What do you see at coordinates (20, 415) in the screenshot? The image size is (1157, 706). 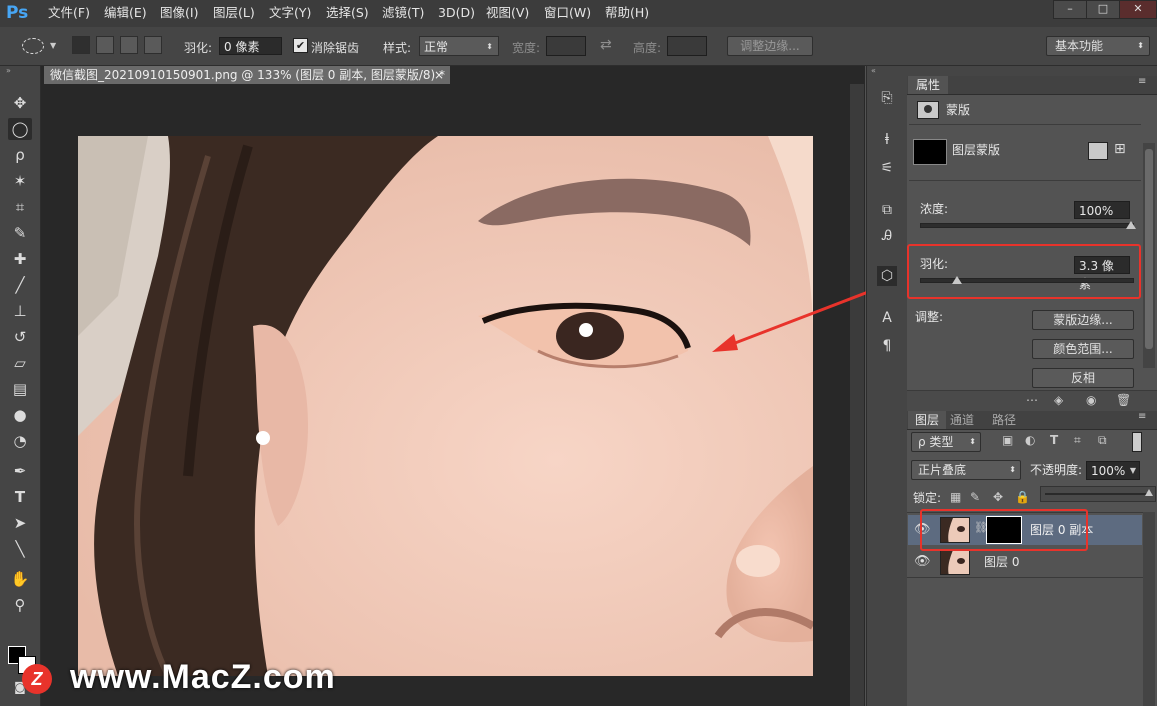 I see `blur-tool-icon: ●` at bounding box center [20, 415].